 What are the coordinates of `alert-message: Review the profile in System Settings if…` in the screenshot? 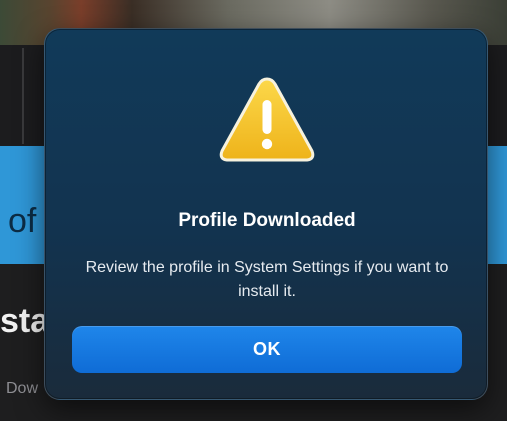 It's located at (267, 279).